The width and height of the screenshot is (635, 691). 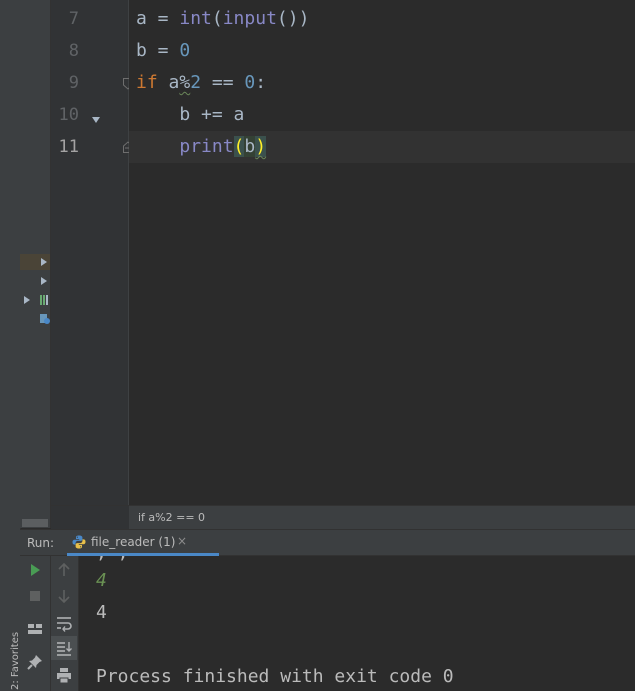 I want to click on play-icon, so click(x=35, y=570).